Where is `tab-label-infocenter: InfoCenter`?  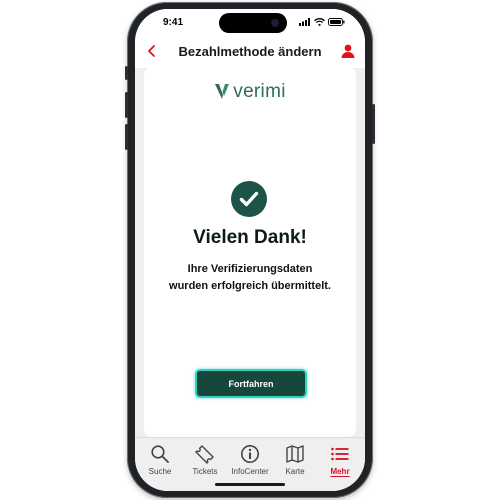
tab-label-infocenter: InfoCenter is located at coordinates (250, 471).